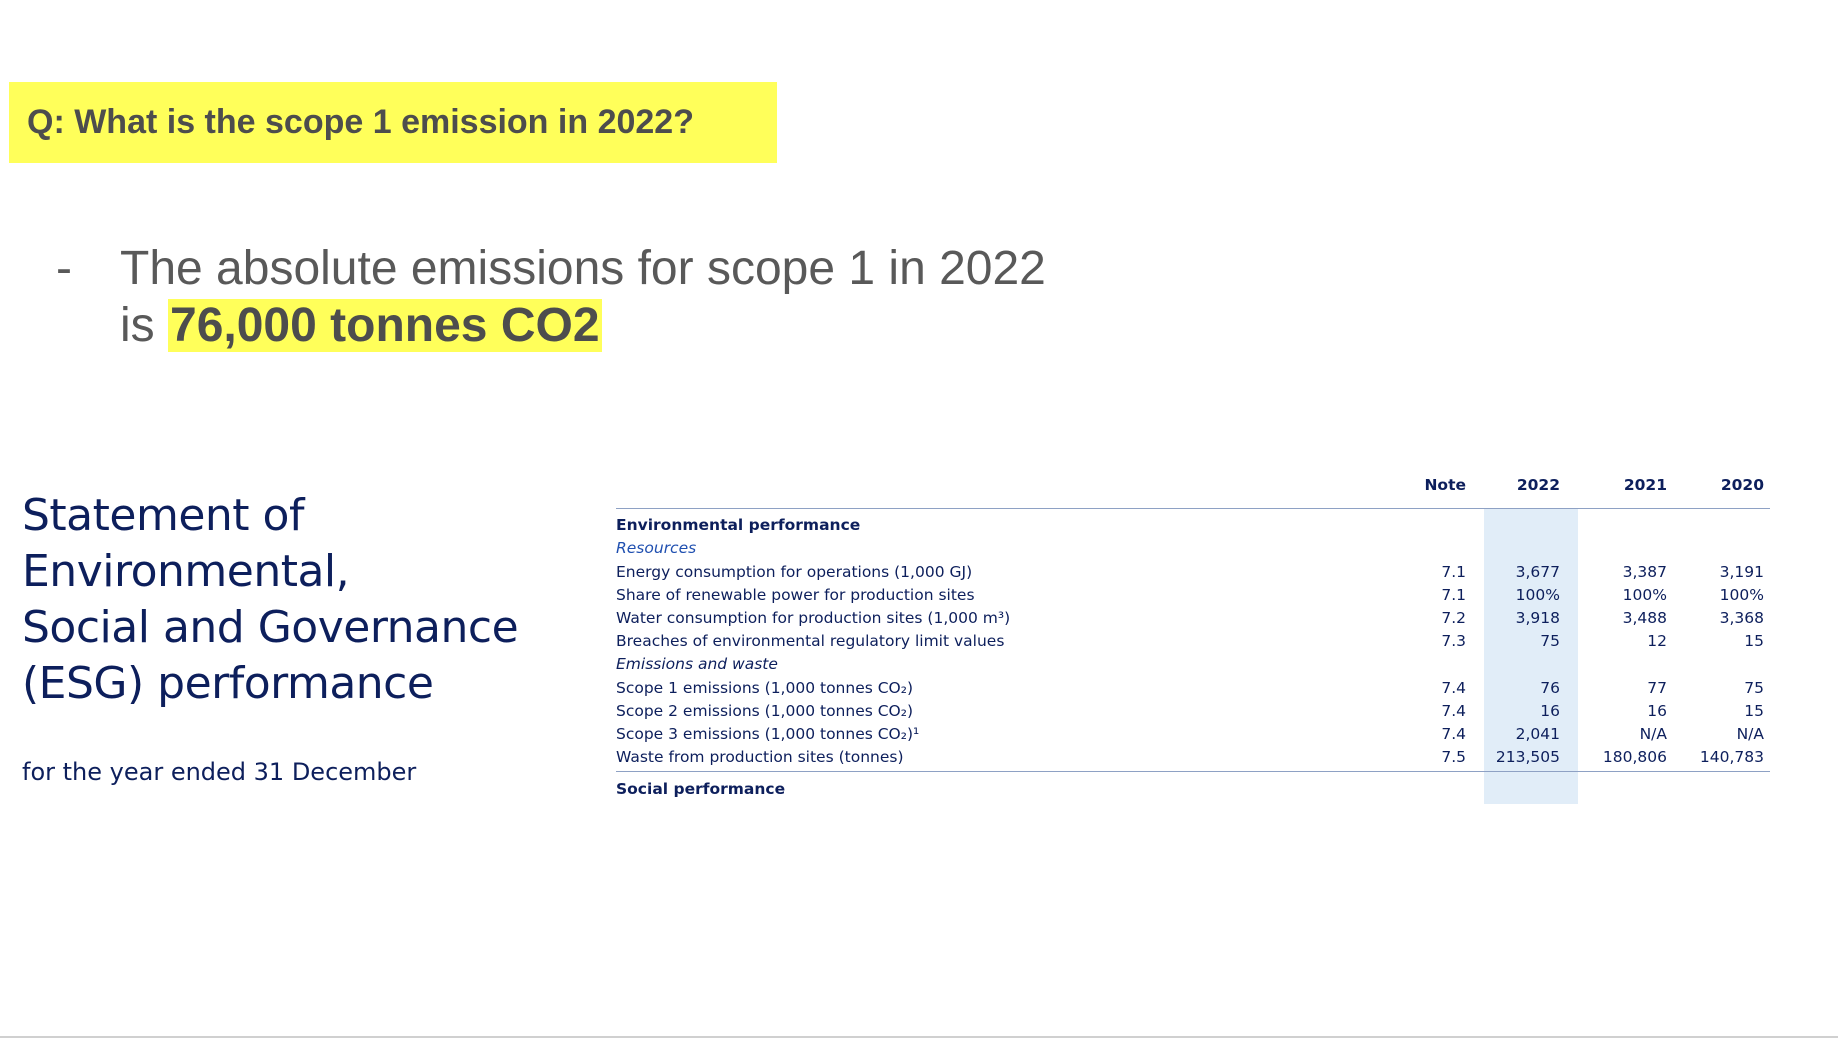  Describe the element at coordinates (701, 789) in the screenshot. I see `section-social-label: Social performance` at that location.